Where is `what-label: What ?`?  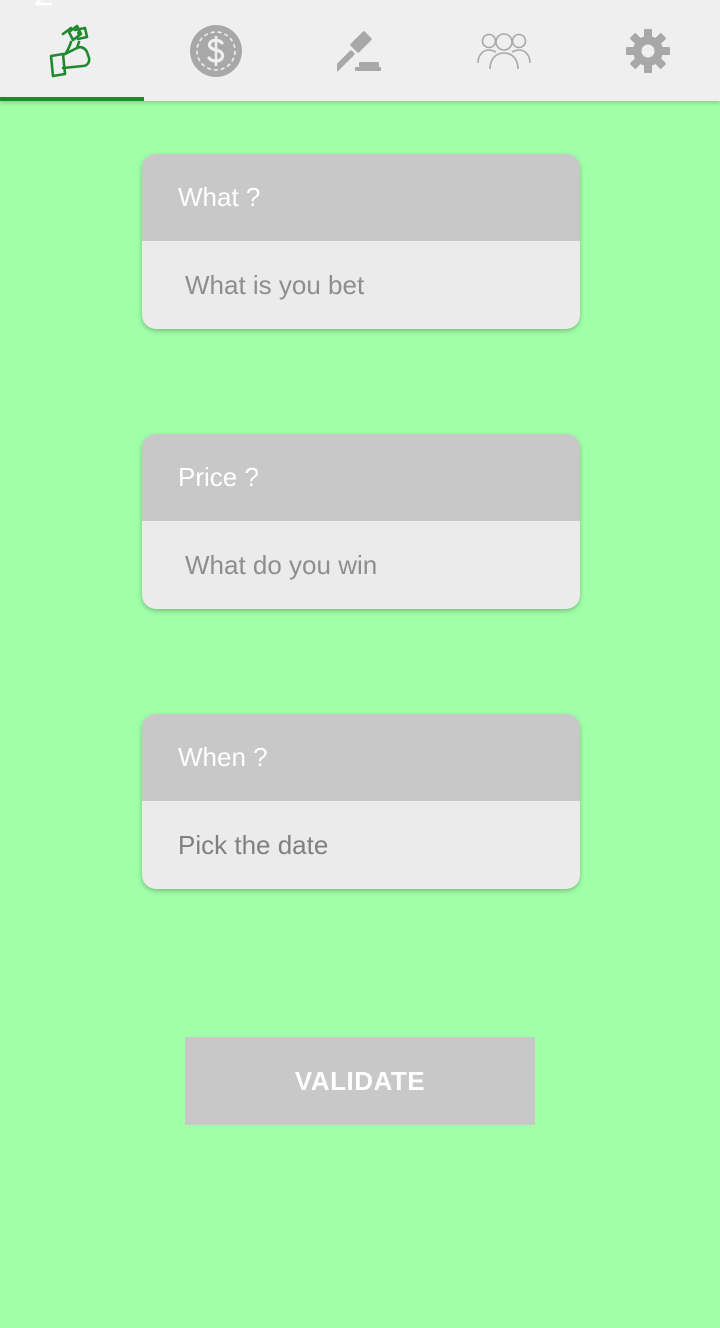 what-label: What ? is located at coordinates (361, 197).